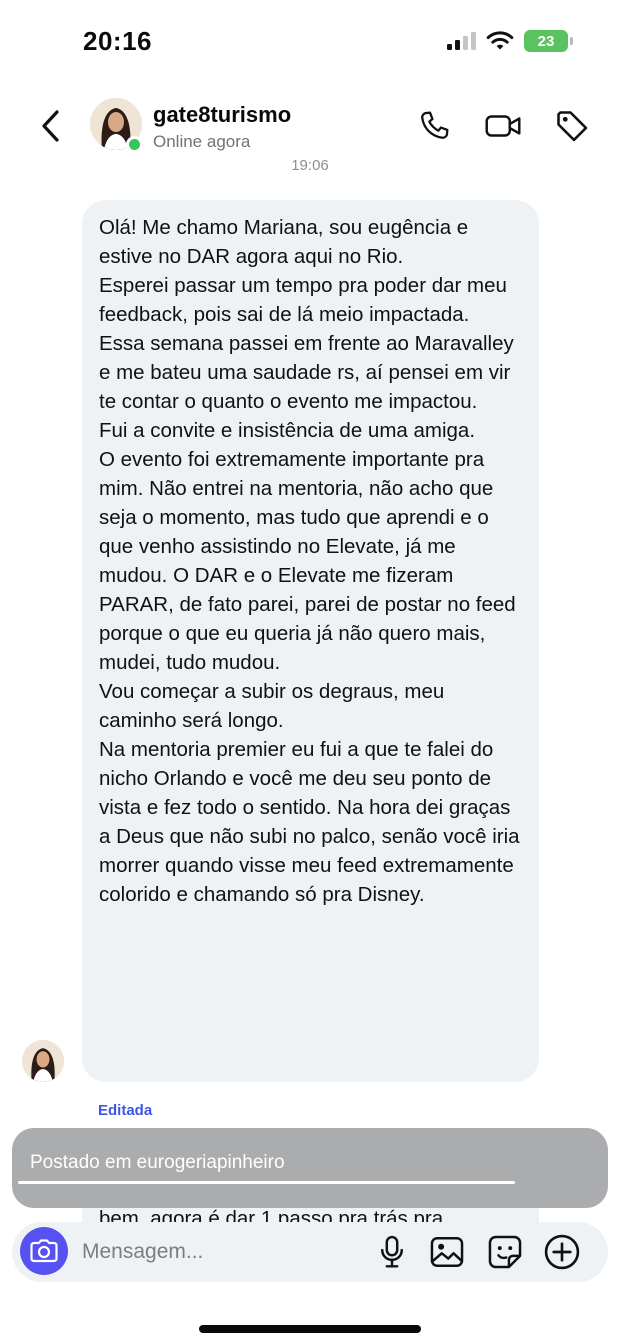 This screenshot has width=620, height=1344. Describe the element at coordinates (461, 41) in the screenshot. I see `cellular-signal-icon` at that location.